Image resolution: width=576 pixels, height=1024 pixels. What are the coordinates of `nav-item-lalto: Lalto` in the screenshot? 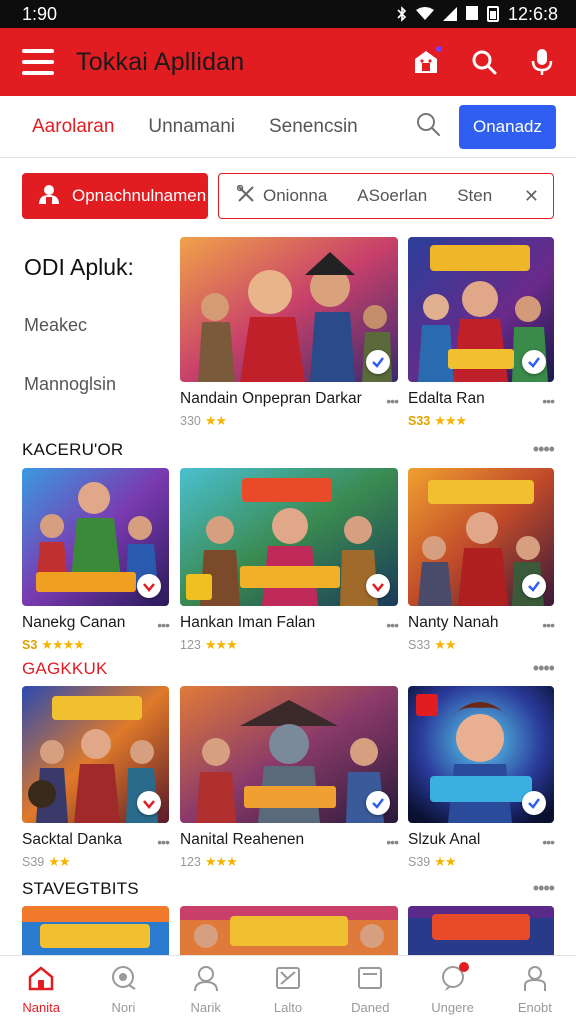 It's located at (288, 990).